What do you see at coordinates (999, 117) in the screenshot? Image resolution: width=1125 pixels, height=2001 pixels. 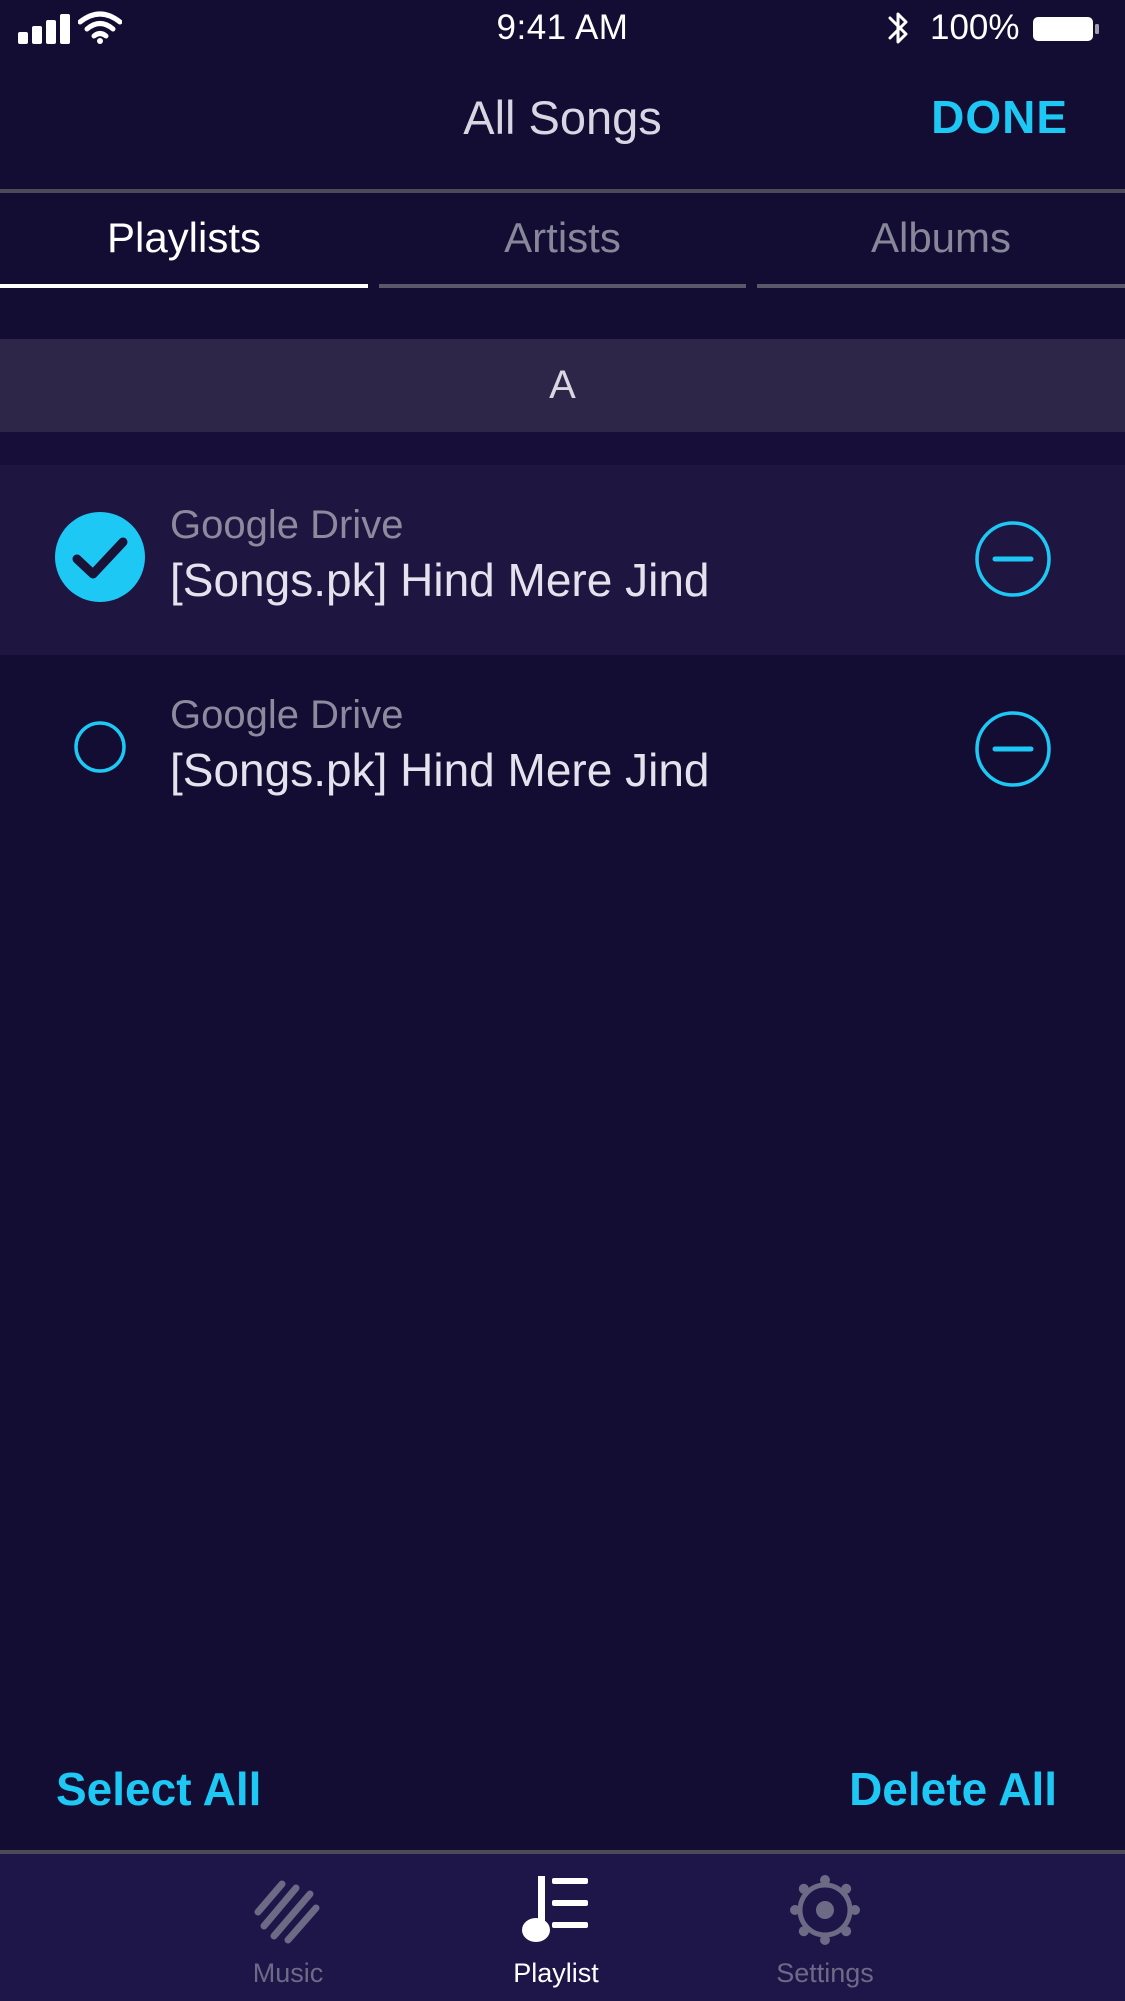 I see `done-button: DONE` at bounding box center [999, 117].